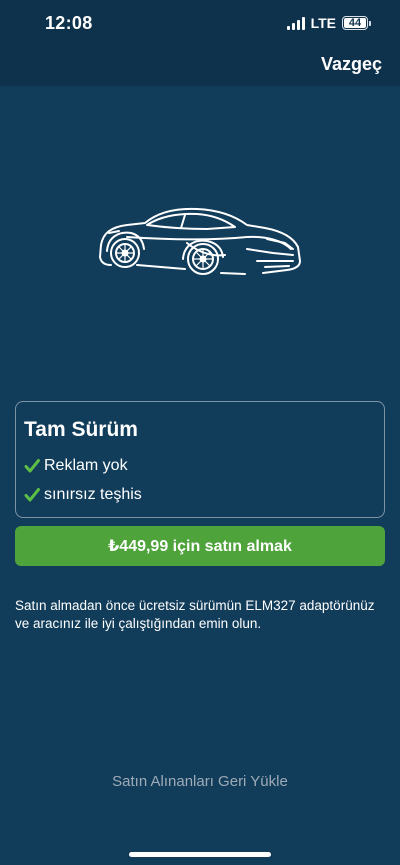  I want to click on sports-car-icon, so click(200, 241).